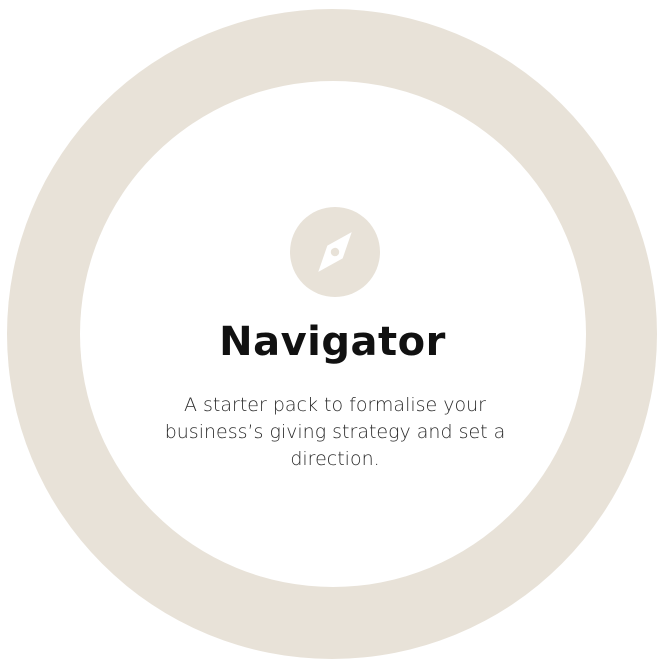  What do you see at coordinates (332, 342) in the screenshot?
I see `page-title: Navigator` at bounding box center [332, 342].